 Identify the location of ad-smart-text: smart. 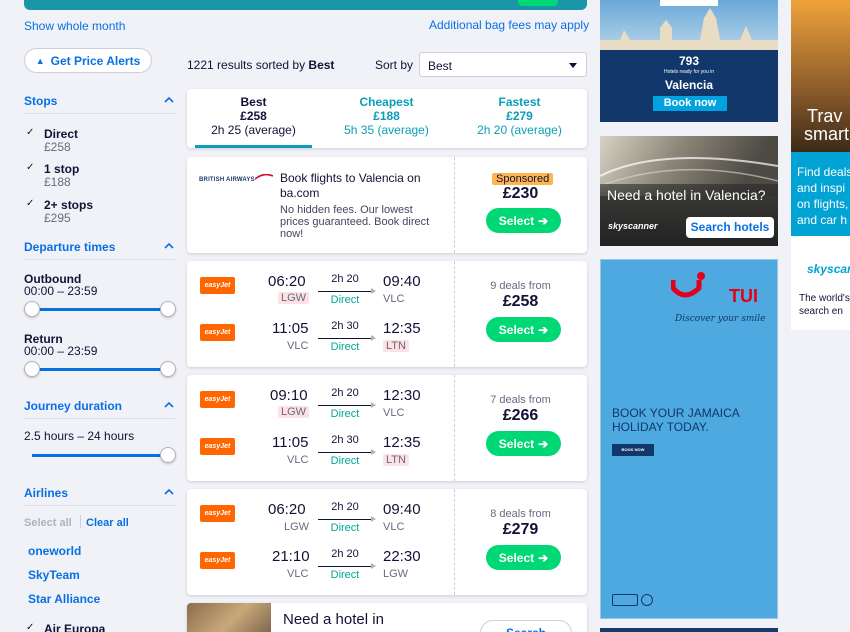
(826, 134).